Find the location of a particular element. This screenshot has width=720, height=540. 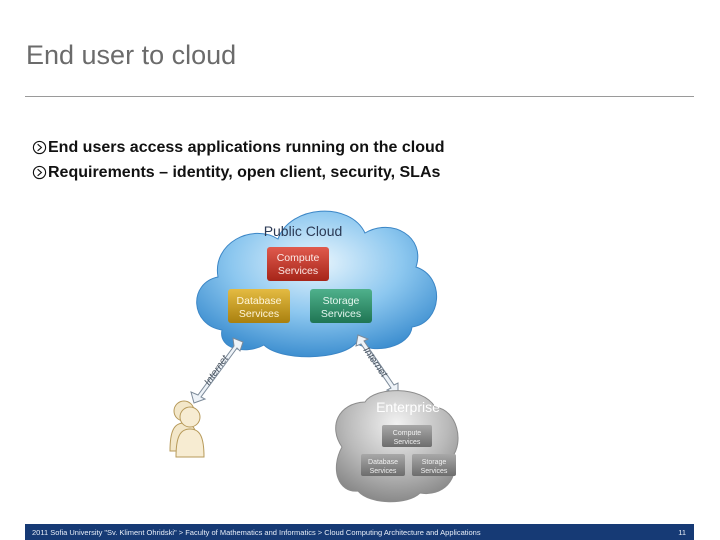

public-database-services: Database Services is located at coordinates (259, 306).